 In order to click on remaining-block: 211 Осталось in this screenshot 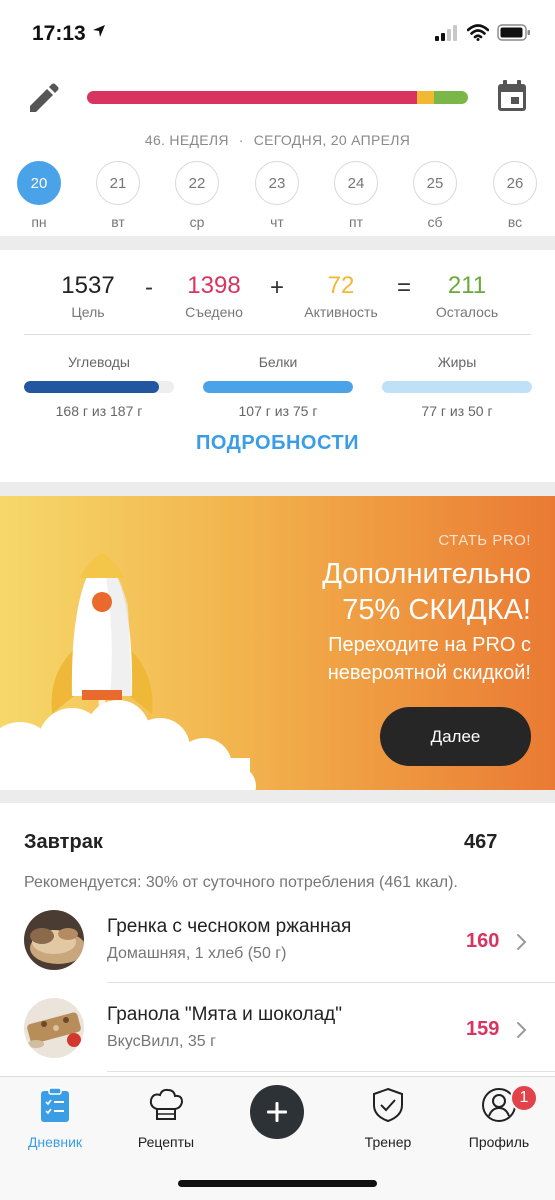, I will do `click(467, 296)`.